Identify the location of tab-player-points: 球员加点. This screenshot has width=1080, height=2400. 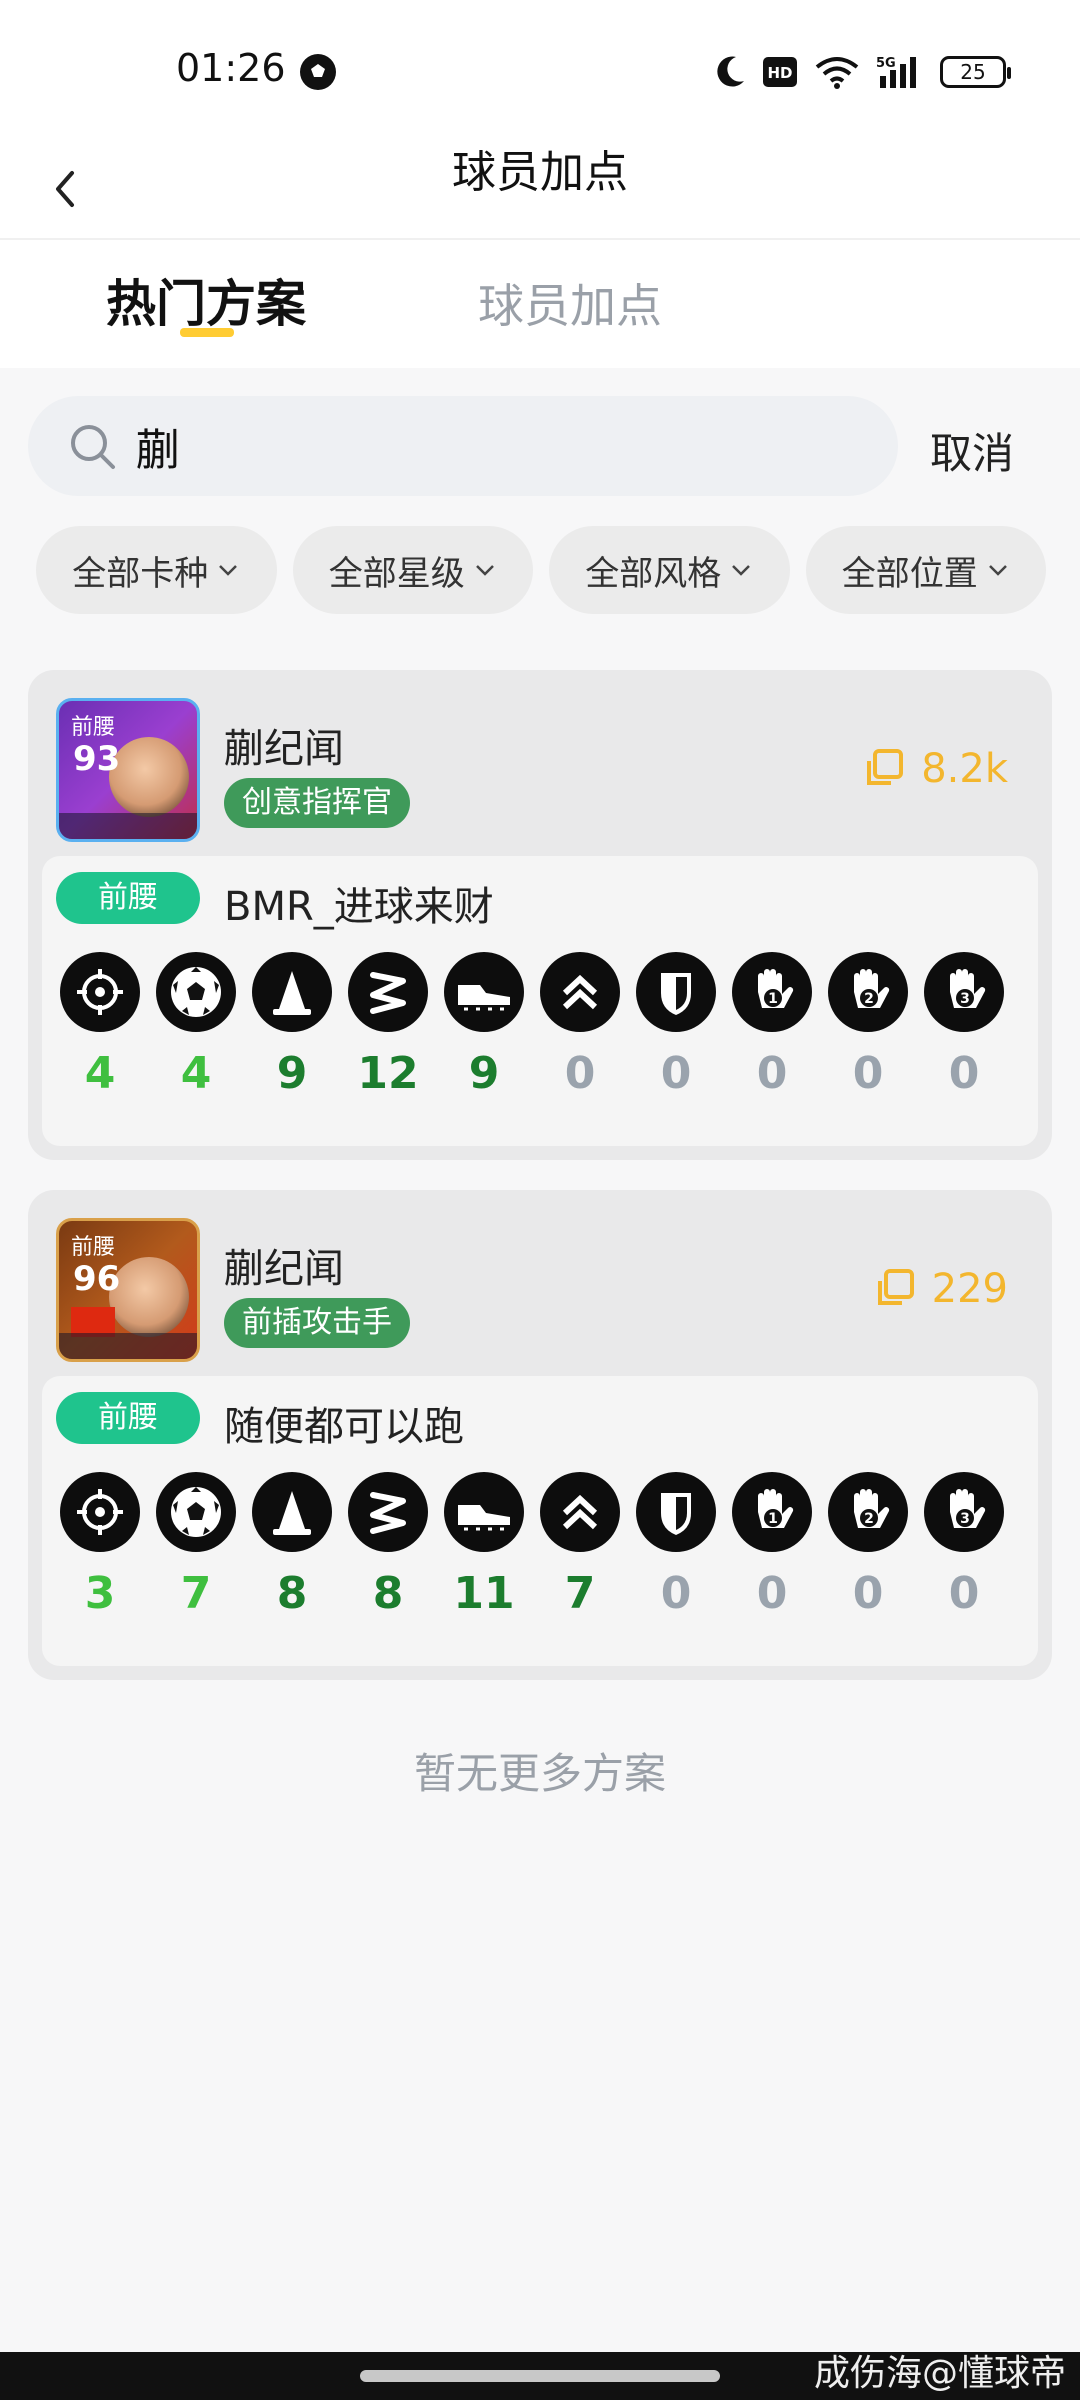
(570, 303).